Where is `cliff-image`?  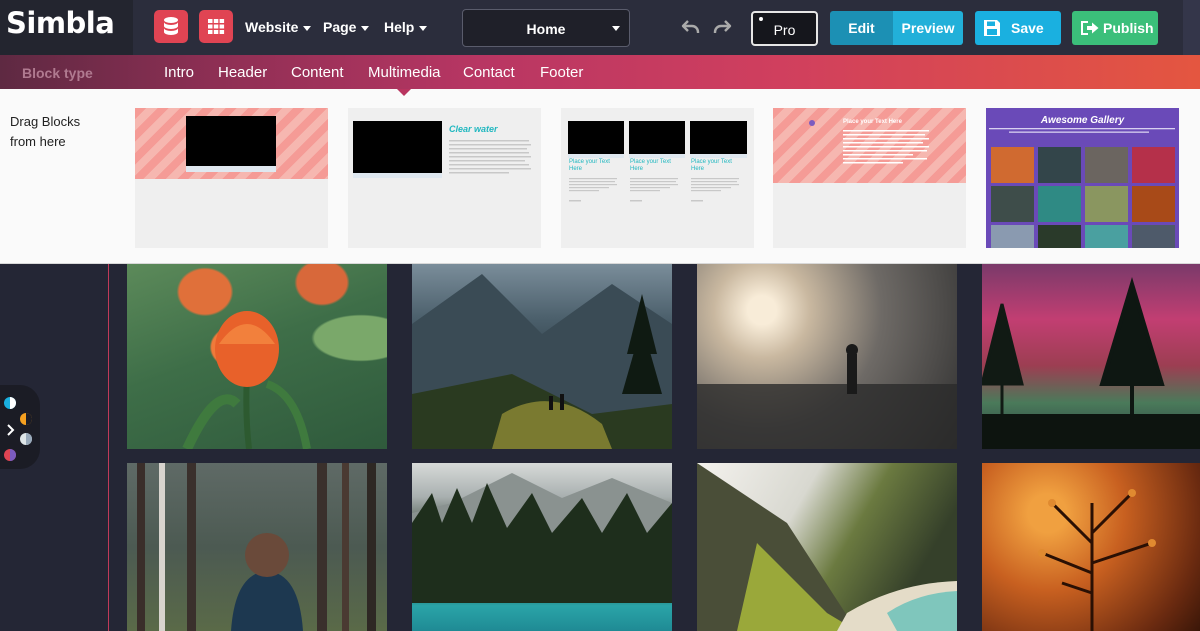
cliff-image is located at coordinates (827, 547).